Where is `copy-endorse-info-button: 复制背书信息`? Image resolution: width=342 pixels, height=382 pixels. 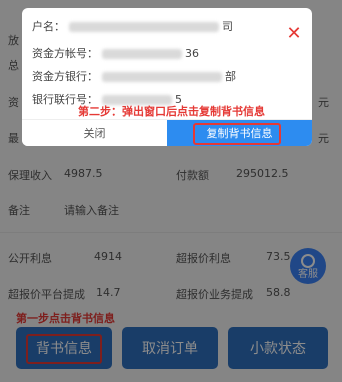 copy-endorse-info-button: 复制背书信息 is located at coordinates (239, 133).